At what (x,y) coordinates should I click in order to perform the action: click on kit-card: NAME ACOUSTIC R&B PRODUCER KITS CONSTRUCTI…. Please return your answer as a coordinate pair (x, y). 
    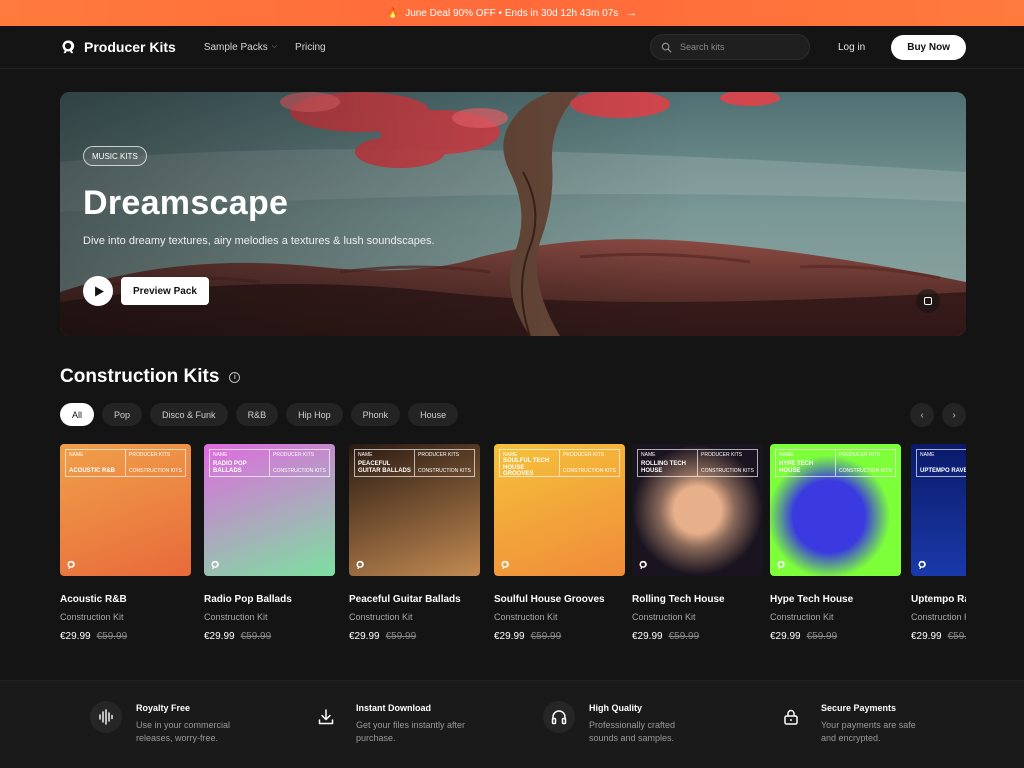
    Looking at the image, I should click on (125, 543).